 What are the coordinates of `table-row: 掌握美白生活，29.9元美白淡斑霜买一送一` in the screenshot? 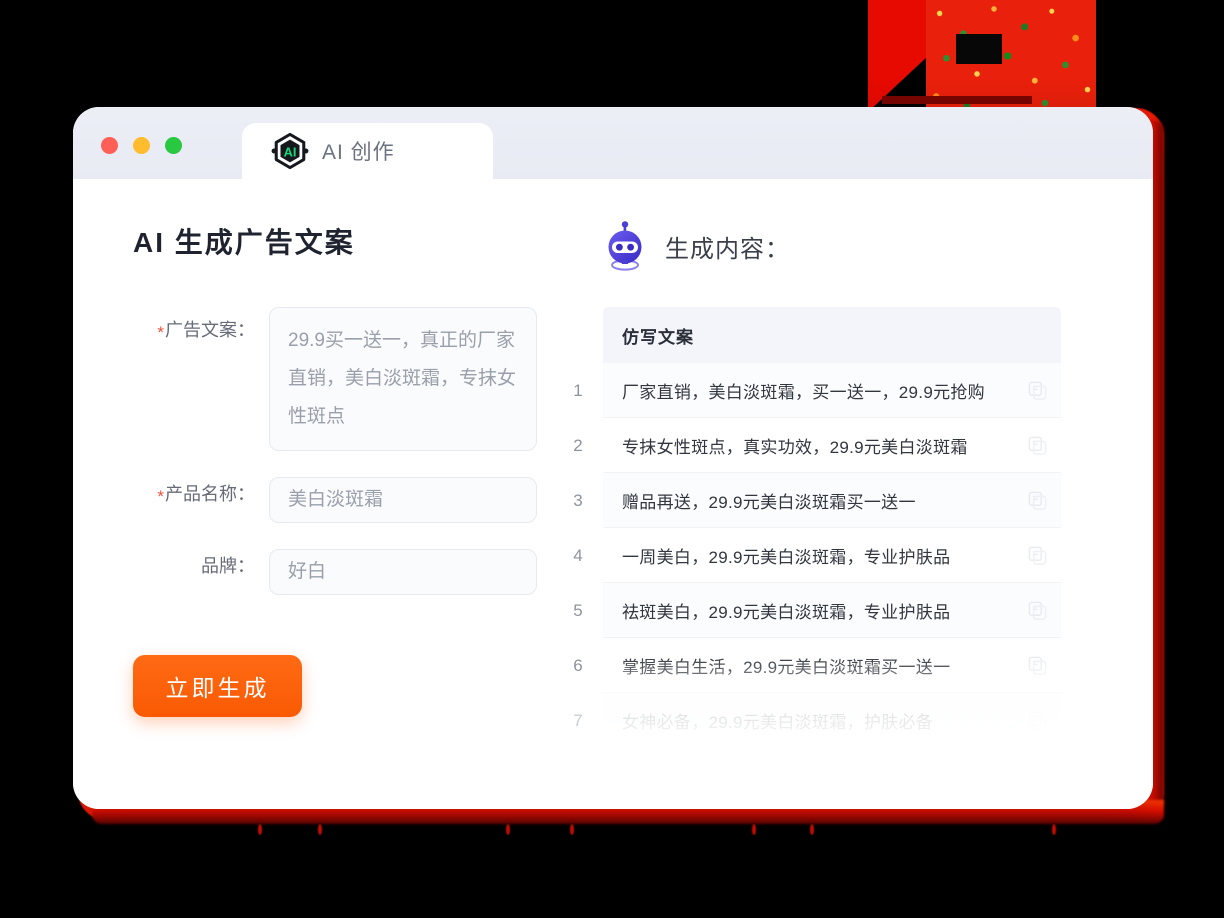 It's located at (832, 665).